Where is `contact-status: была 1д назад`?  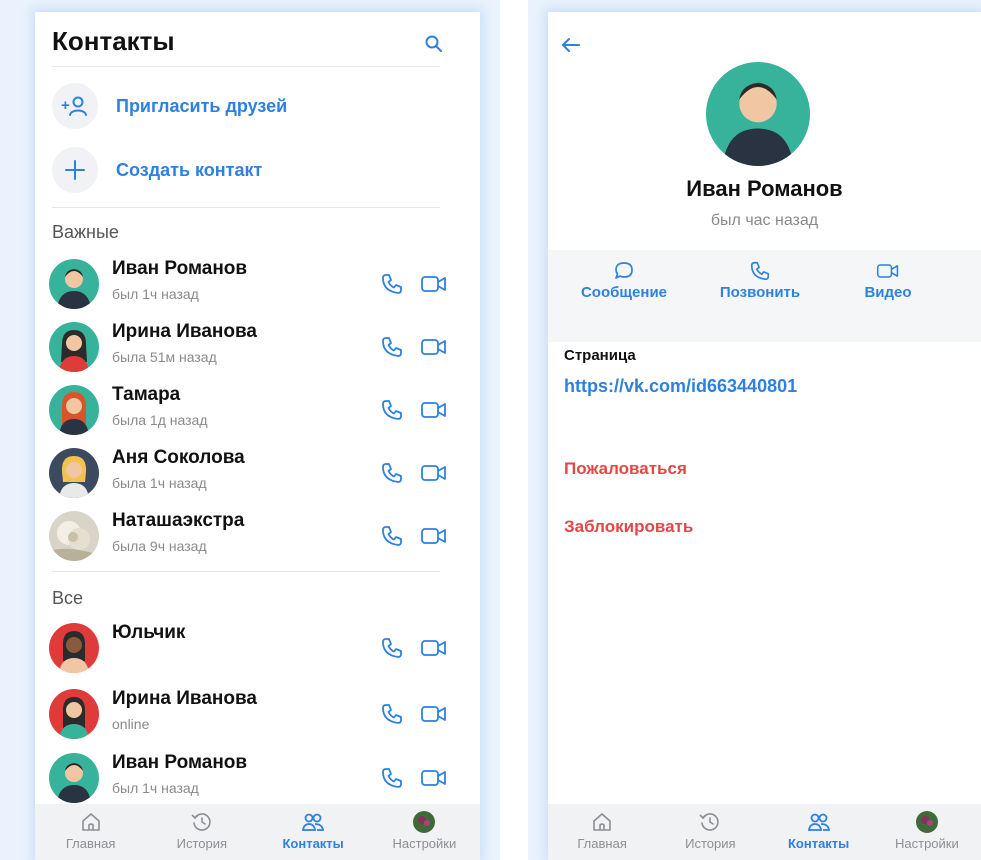
contact-status: была 1д назад is located at coordinates (160, 420).